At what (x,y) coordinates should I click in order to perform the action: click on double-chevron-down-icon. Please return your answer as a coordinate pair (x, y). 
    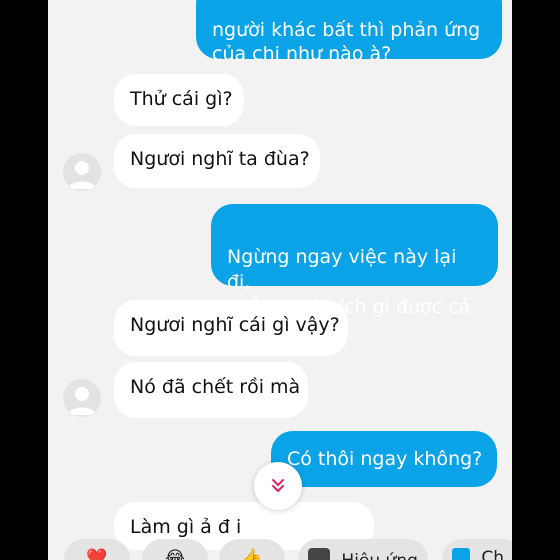
    Looking at the image, I should click on (278, 485).